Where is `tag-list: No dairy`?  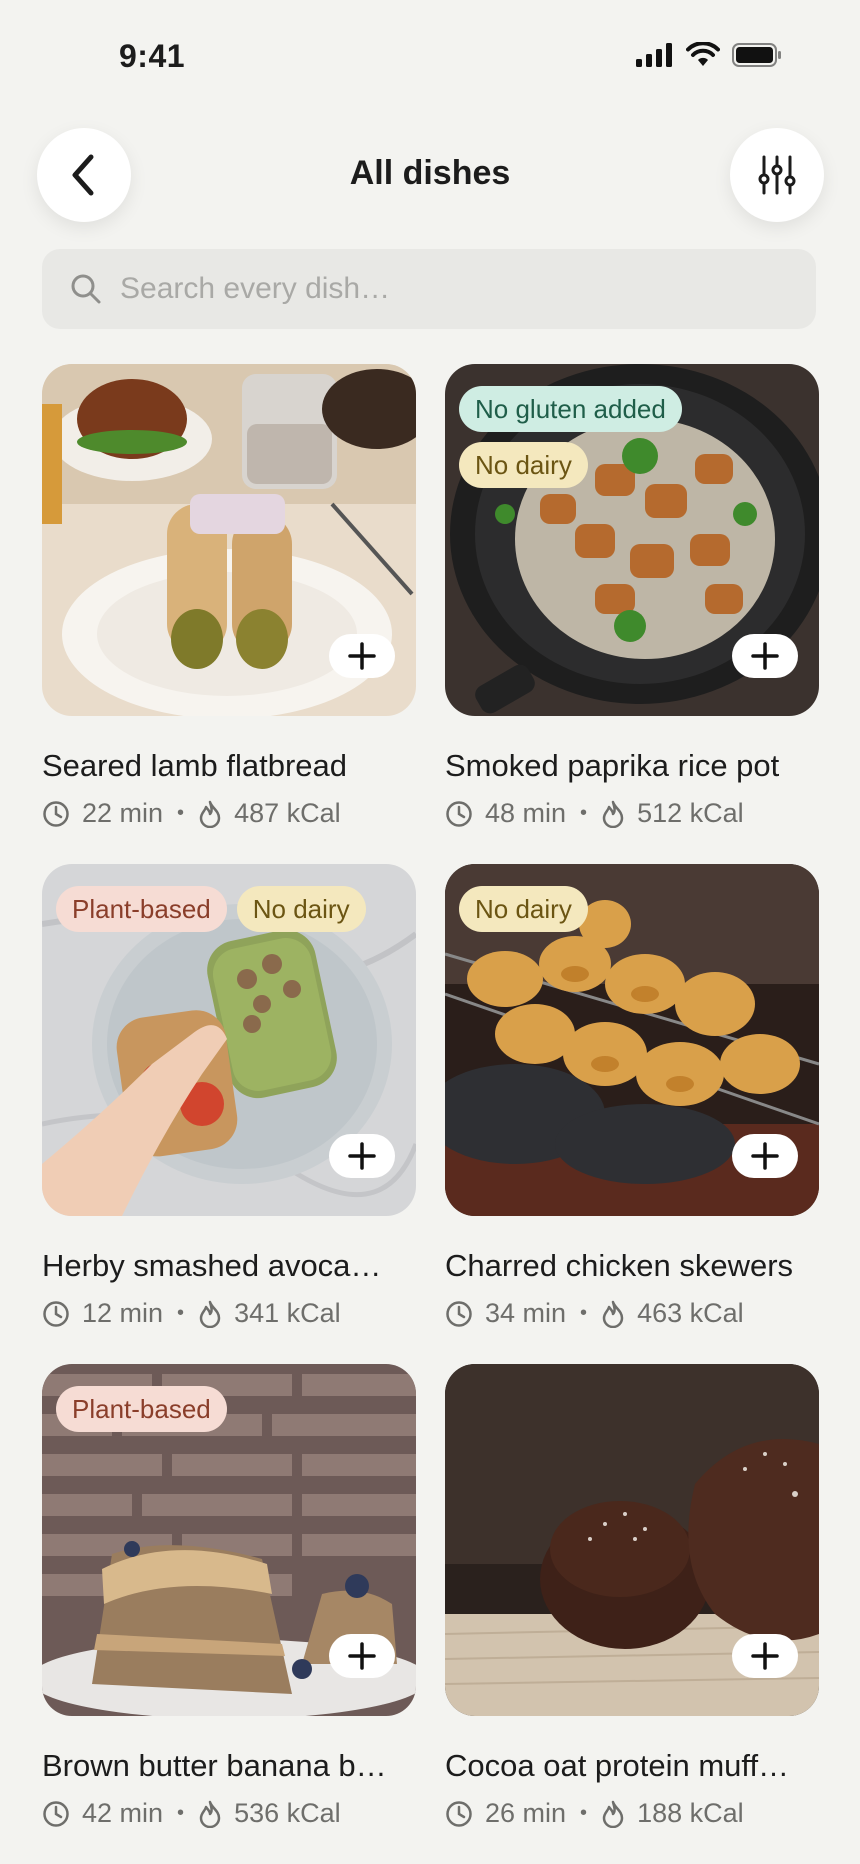 tag-list: No dairy is located at coordinates (629, 909).